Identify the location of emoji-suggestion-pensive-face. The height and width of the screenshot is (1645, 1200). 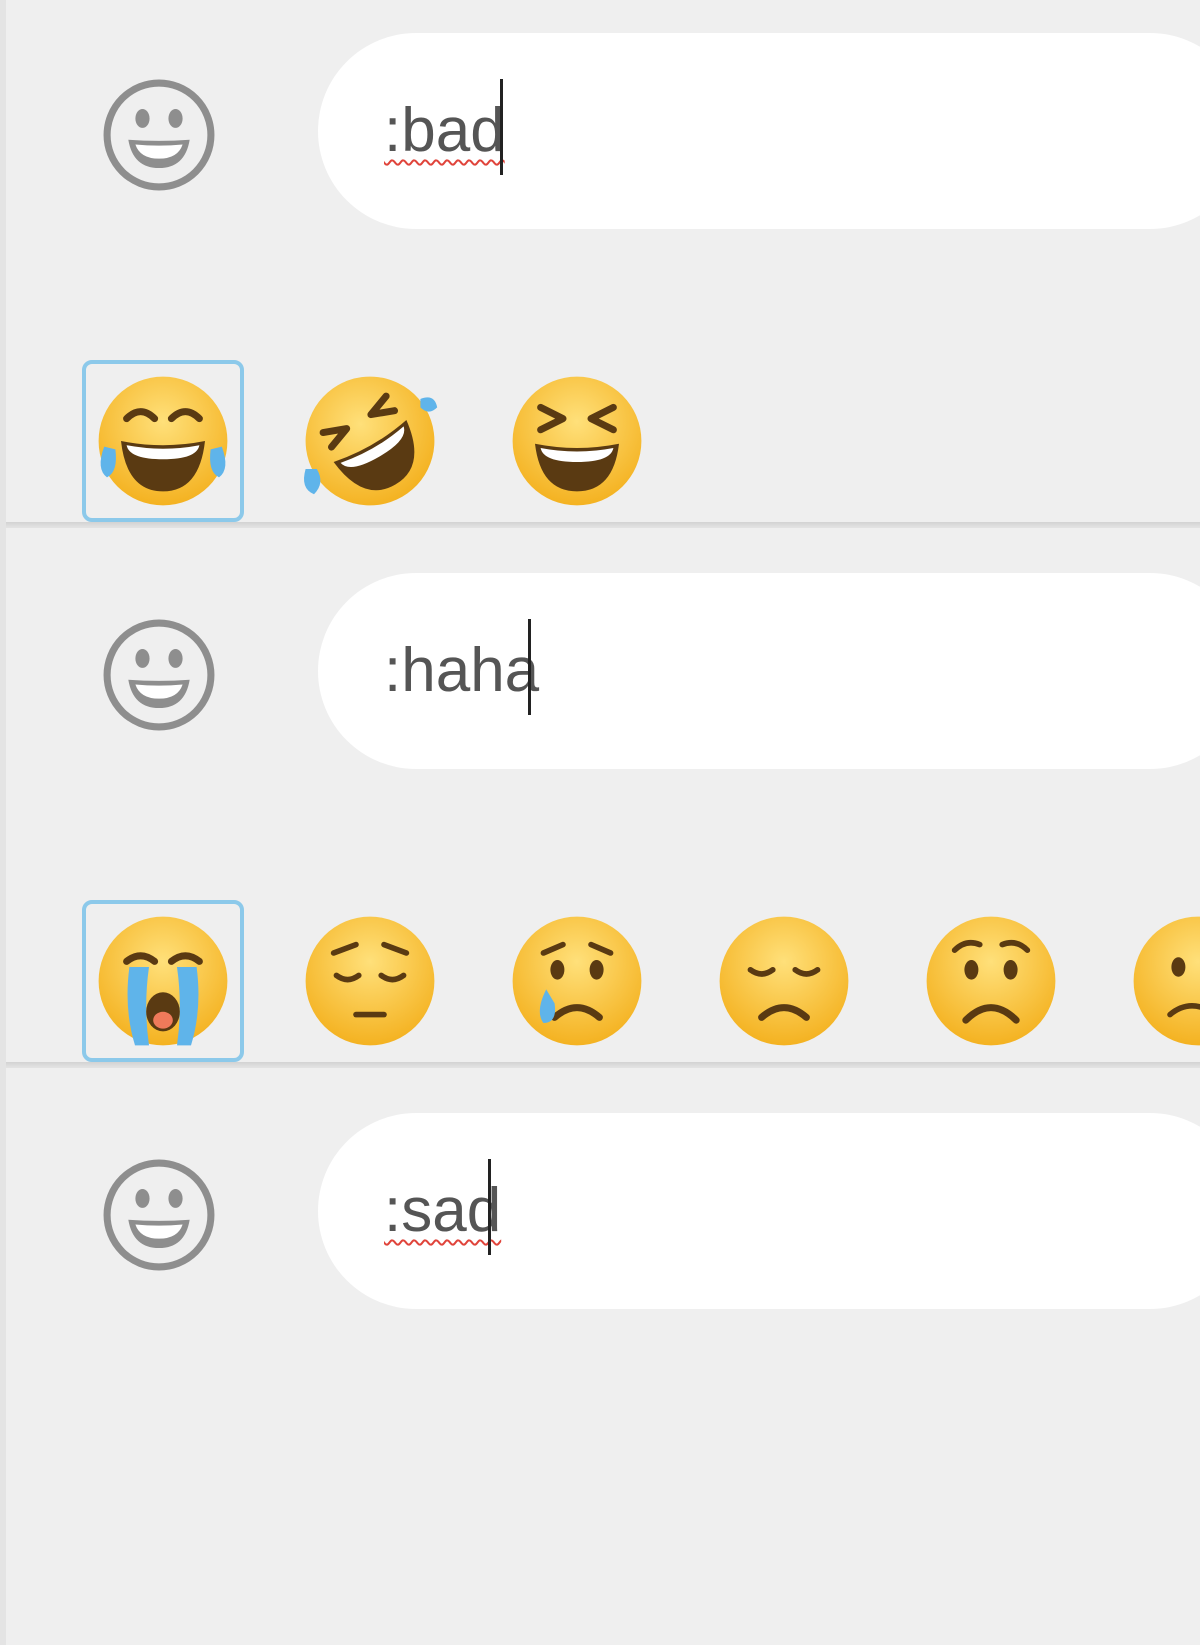
(370, 981).